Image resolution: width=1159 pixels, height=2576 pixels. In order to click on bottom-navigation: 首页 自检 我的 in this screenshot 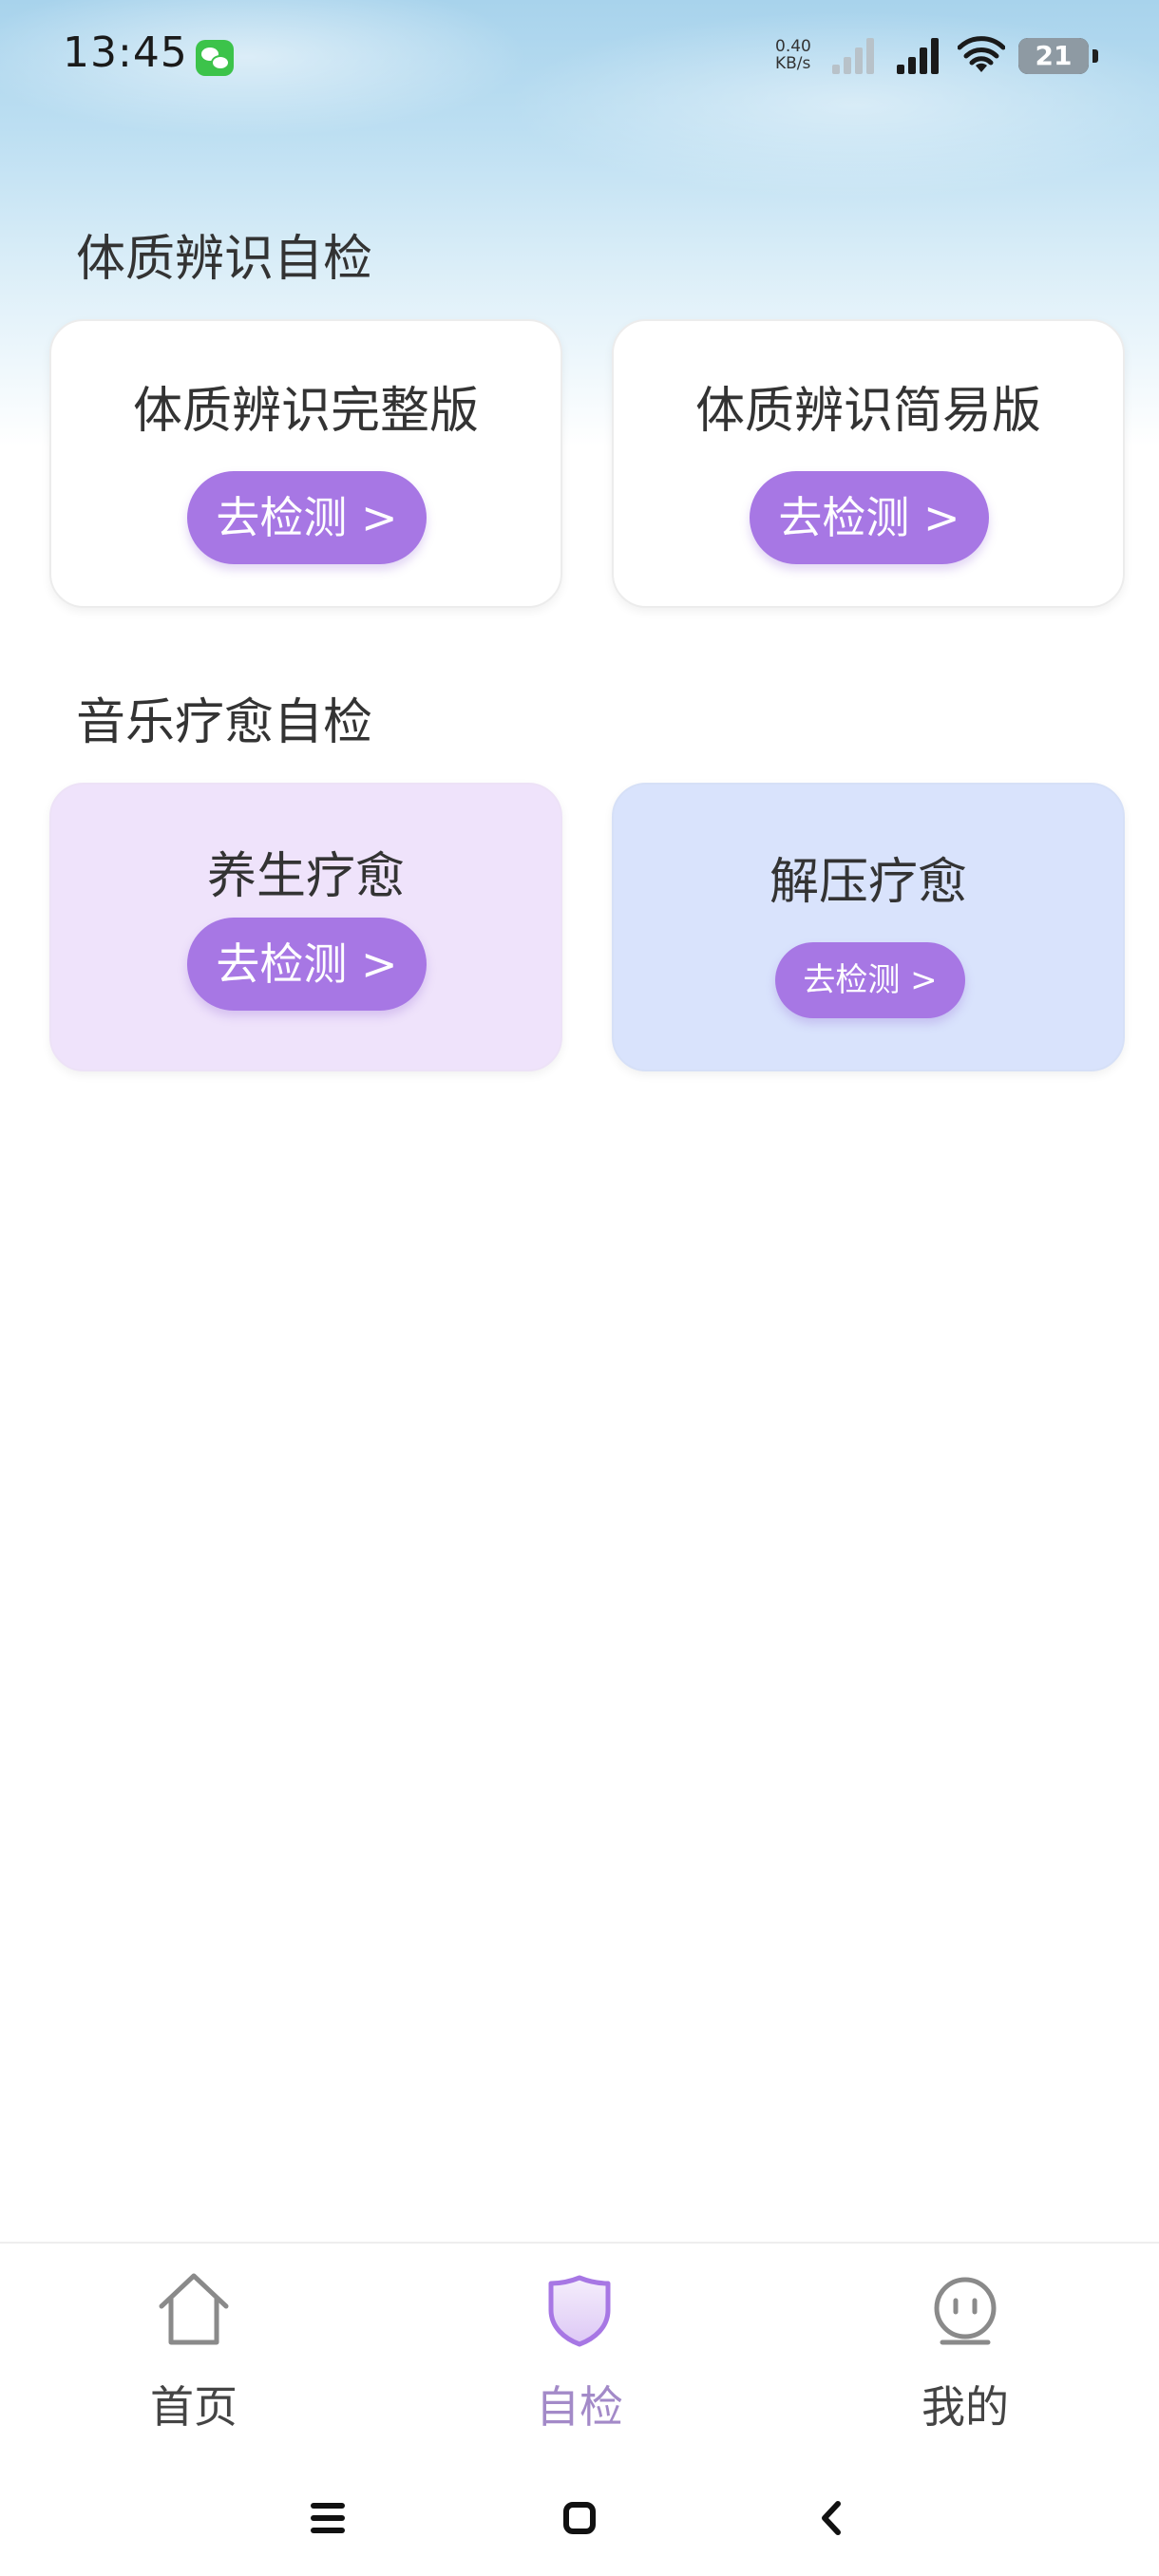, I will do `click(579, 2352)`.